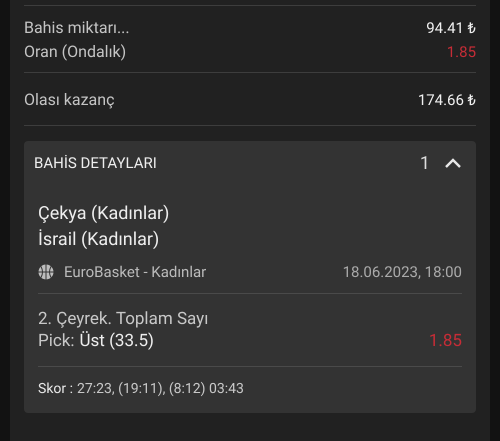 Image resolution: width=500 pixels, height=441 pixels. Describe the element at coordinates (425, 163) in the screenshot. I see `bet-count: 1` at that location.